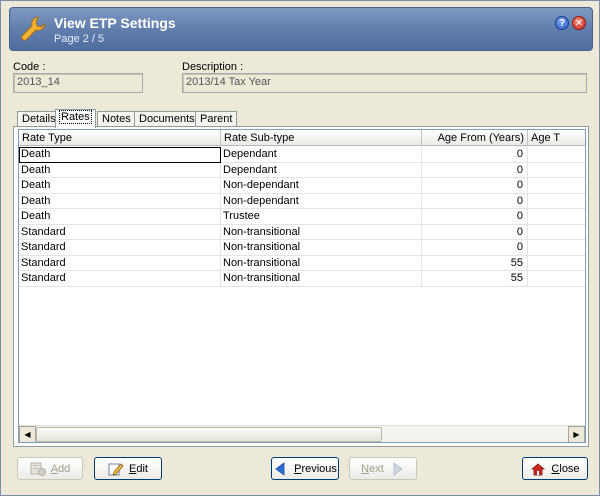 This screenshot has width=600, height=496. Describe the element at coordinates (576, 434) in the screenshot. I see `scroll-right-button: ▶` at that location.